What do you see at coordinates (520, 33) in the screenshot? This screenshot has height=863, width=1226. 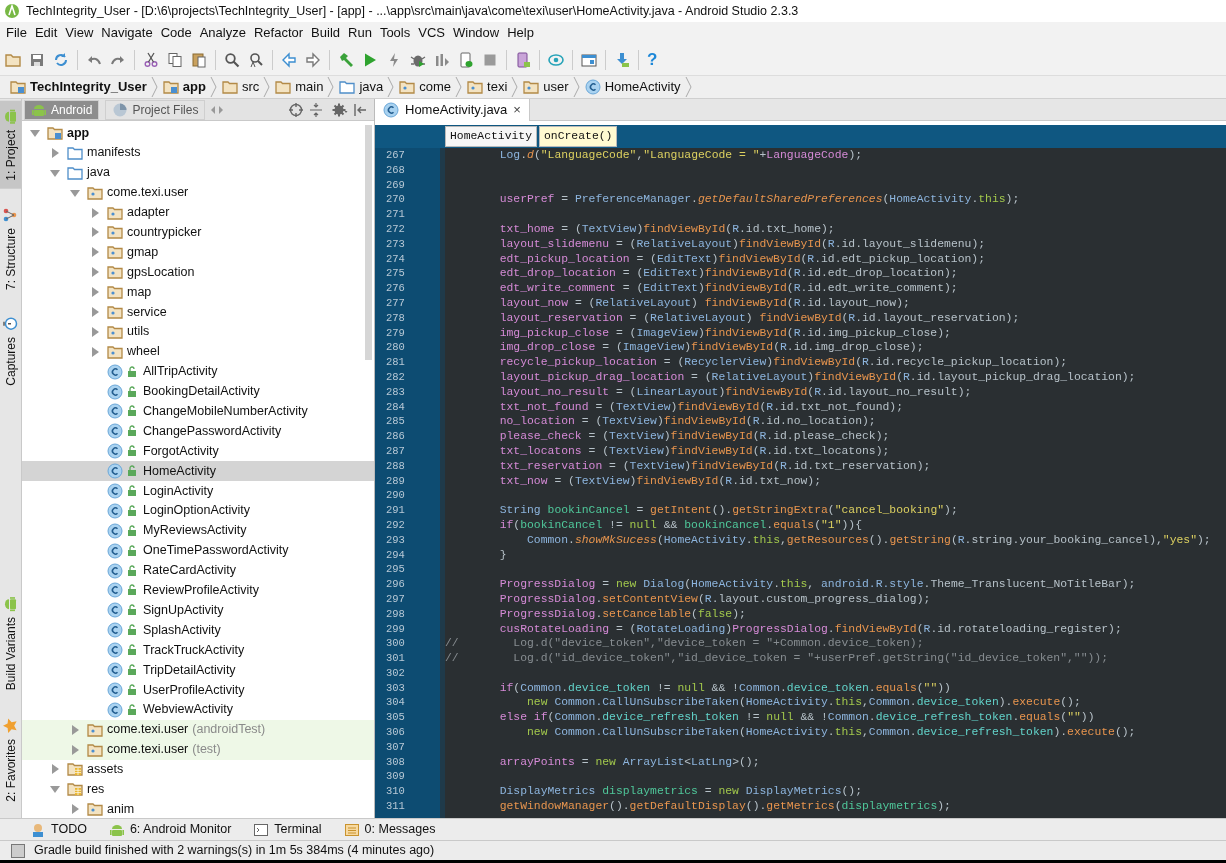 I see `menu-item: Help` at bounding box center [520, 33].